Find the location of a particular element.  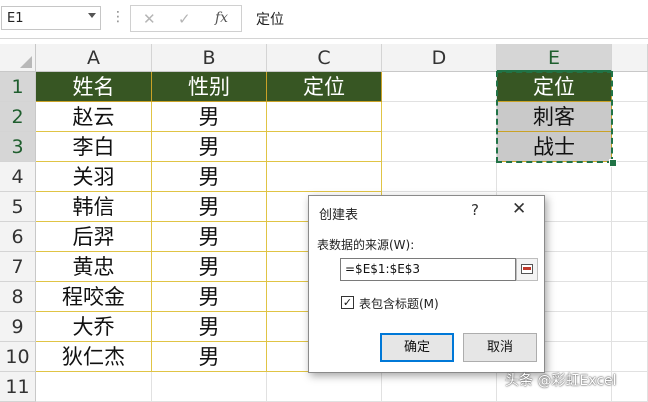

column-header-f is located at coordinates (630, 58).